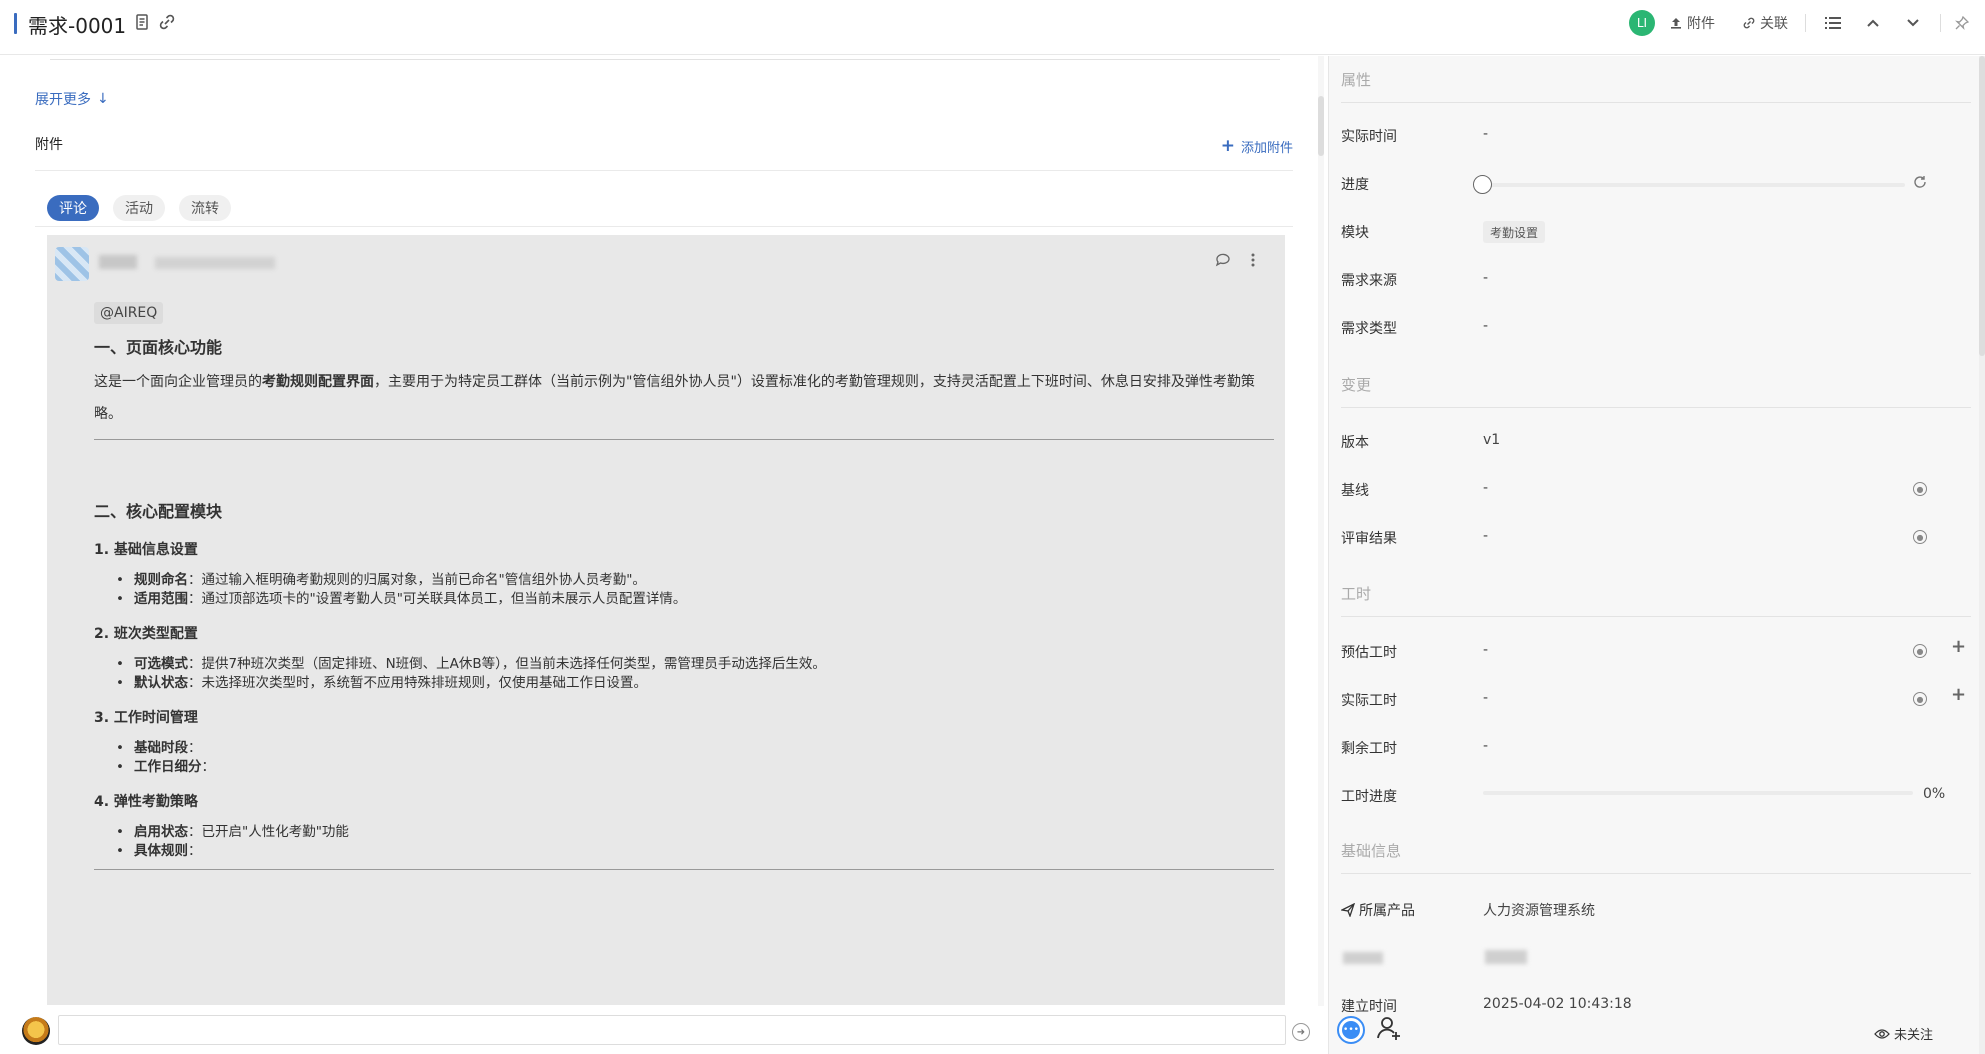  What do you see at coordinates (1369, 797) in the screenshot?
I see `prop-label-hours-progress: 工时进度` at bounding box center [1369, 797].